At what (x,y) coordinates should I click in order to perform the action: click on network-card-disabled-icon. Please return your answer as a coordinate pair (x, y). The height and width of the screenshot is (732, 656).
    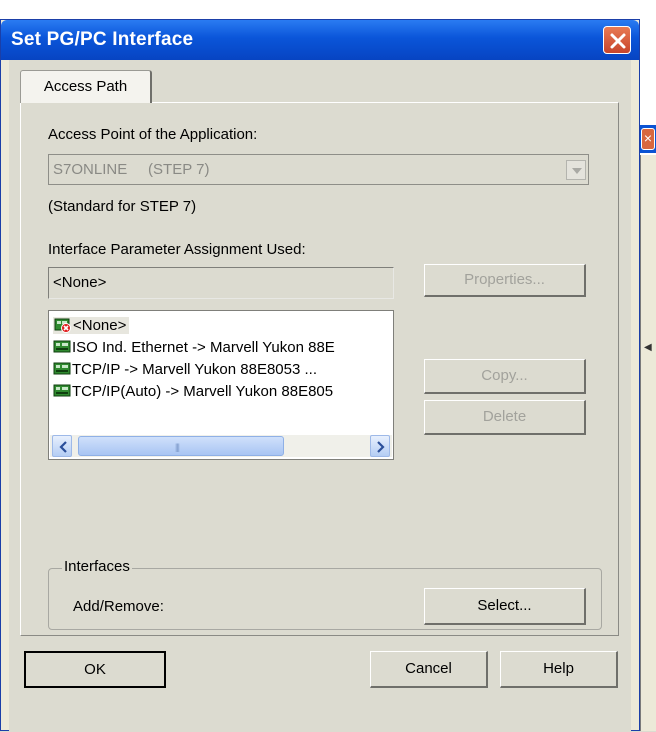
    Looking at the image, I should click on (62, 325).